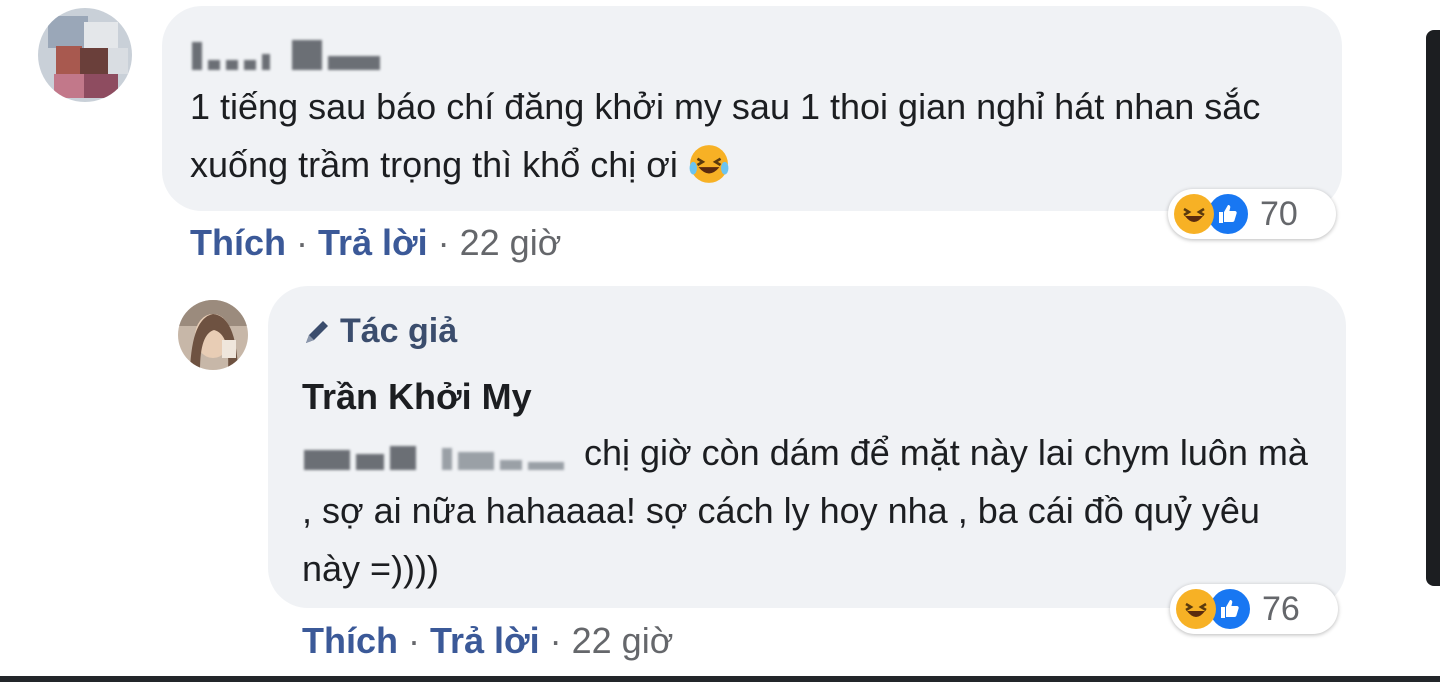 The height and width of the screenshot is (682, 1440). I want to click on reaction-count: 70, so click(1279, 213).